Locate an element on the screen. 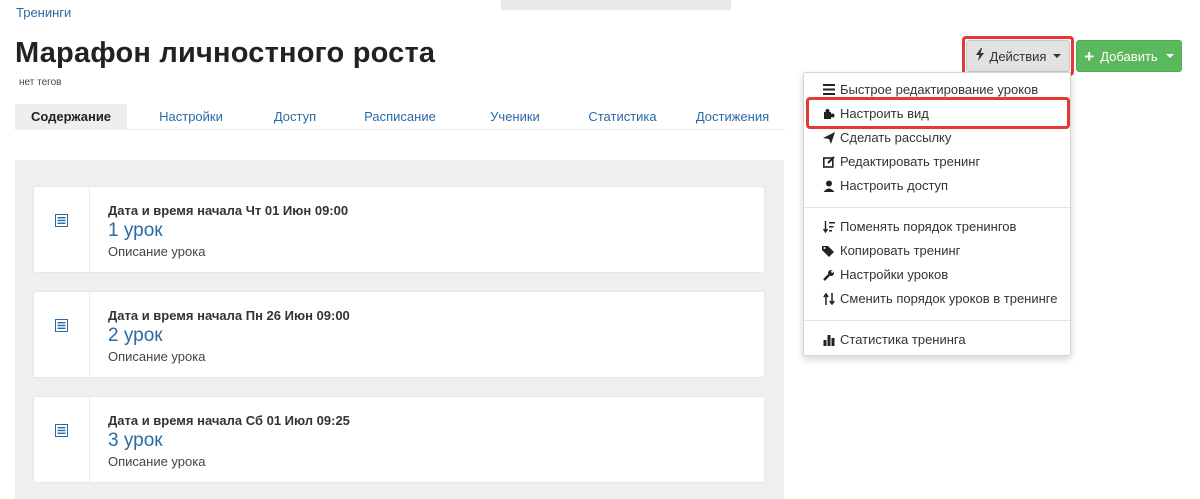 The width and height of the screenshot is (1200, 499). menu-item-label: Поменять порядок тренингов is located at coordinates (928, 226).